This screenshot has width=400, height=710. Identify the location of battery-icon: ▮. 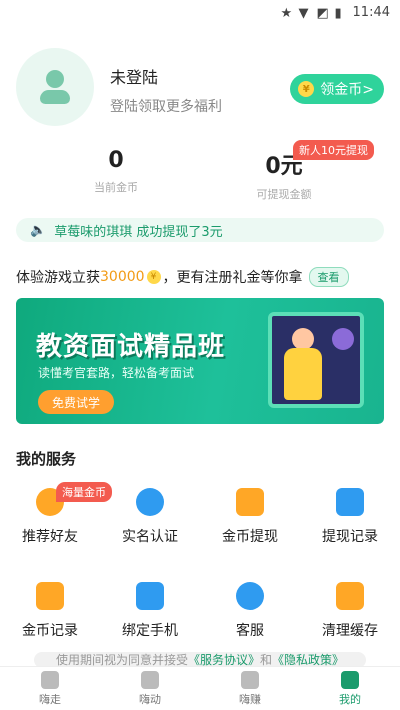
(338, 13).